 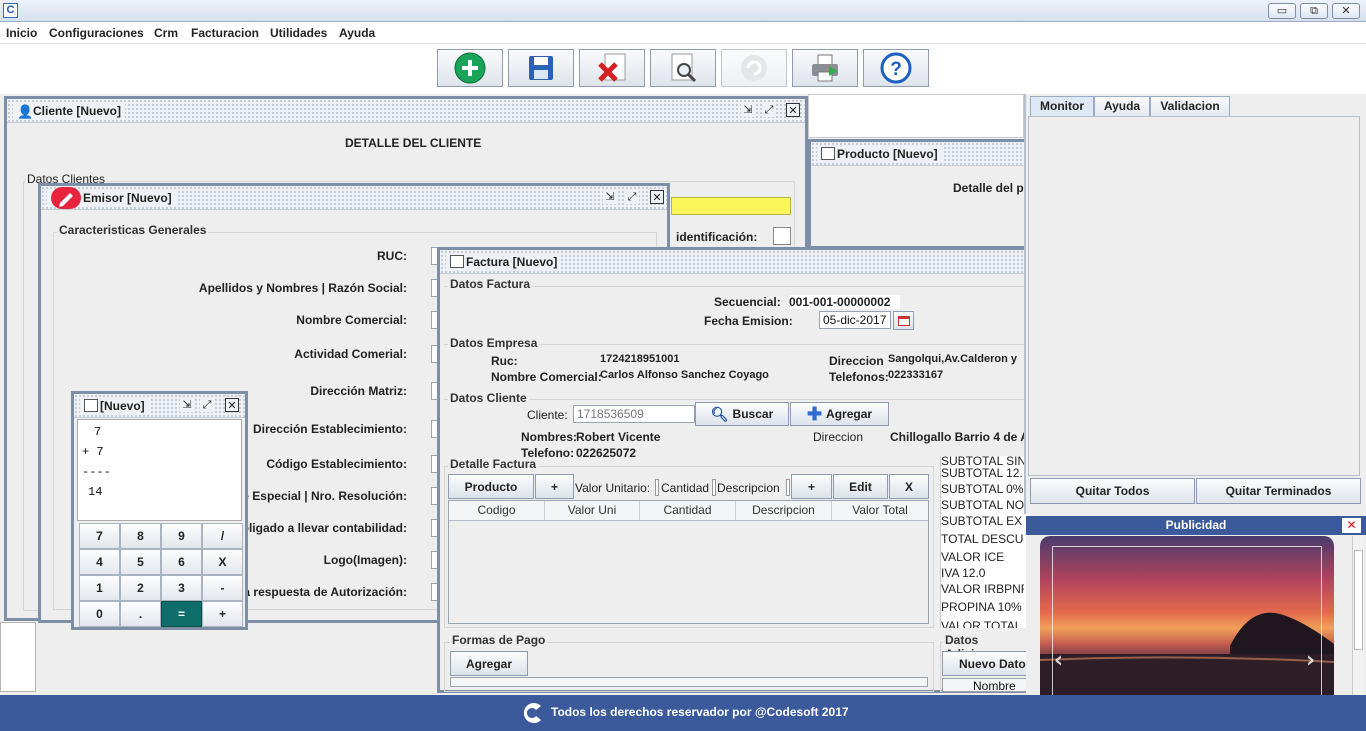 I want to click on nuevo-dato-button: Nuevo Dato, so click(x=986, y=663).